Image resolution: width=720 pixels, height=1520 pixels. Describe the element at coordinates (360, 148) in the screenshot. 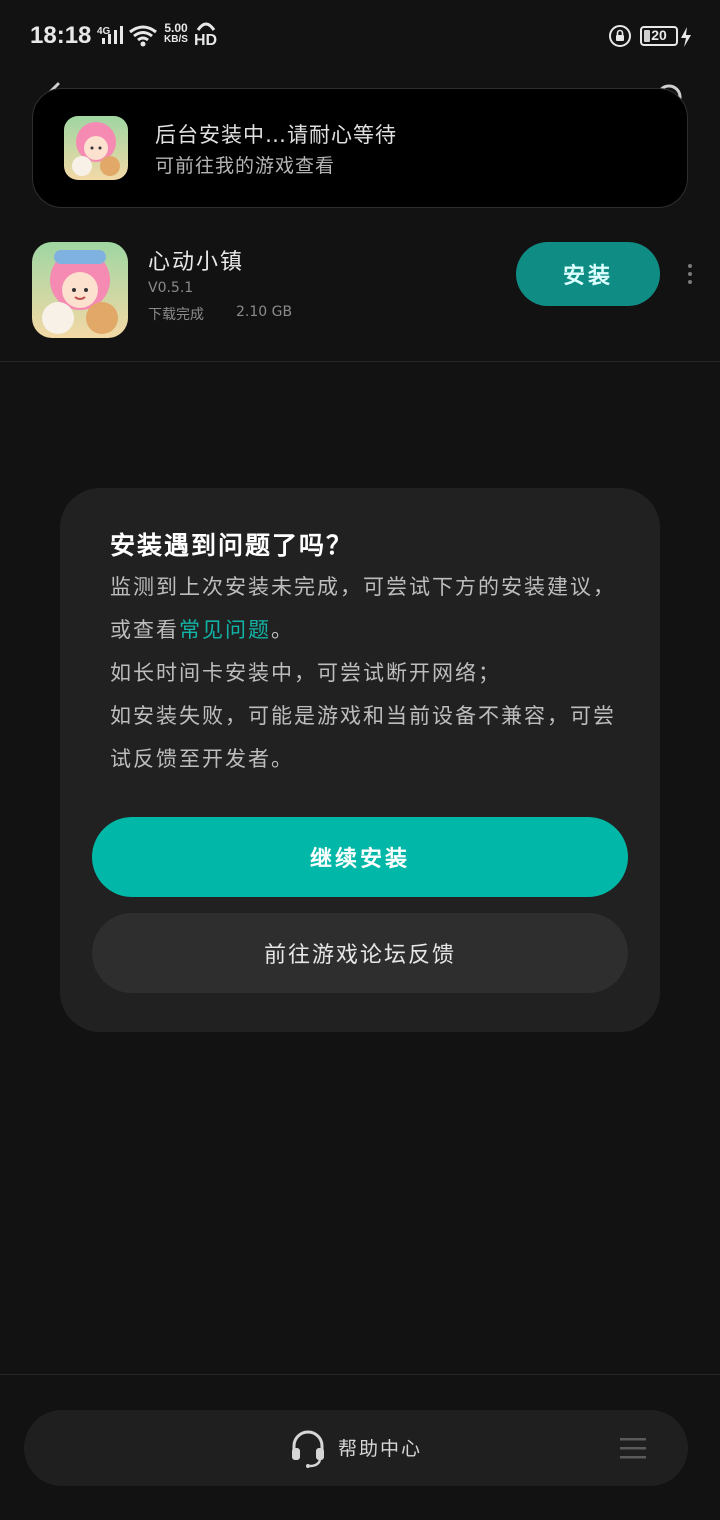

I see `install-toast: 后台安装中…请耐心等待 可前往我的游戏查看` at that location.